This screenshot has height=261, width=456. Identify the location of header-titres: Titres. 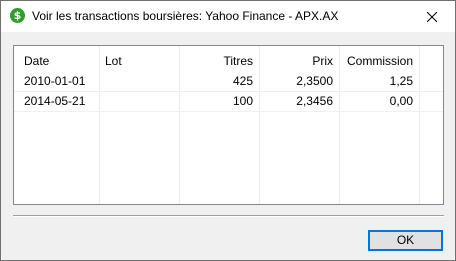
(216, 61).